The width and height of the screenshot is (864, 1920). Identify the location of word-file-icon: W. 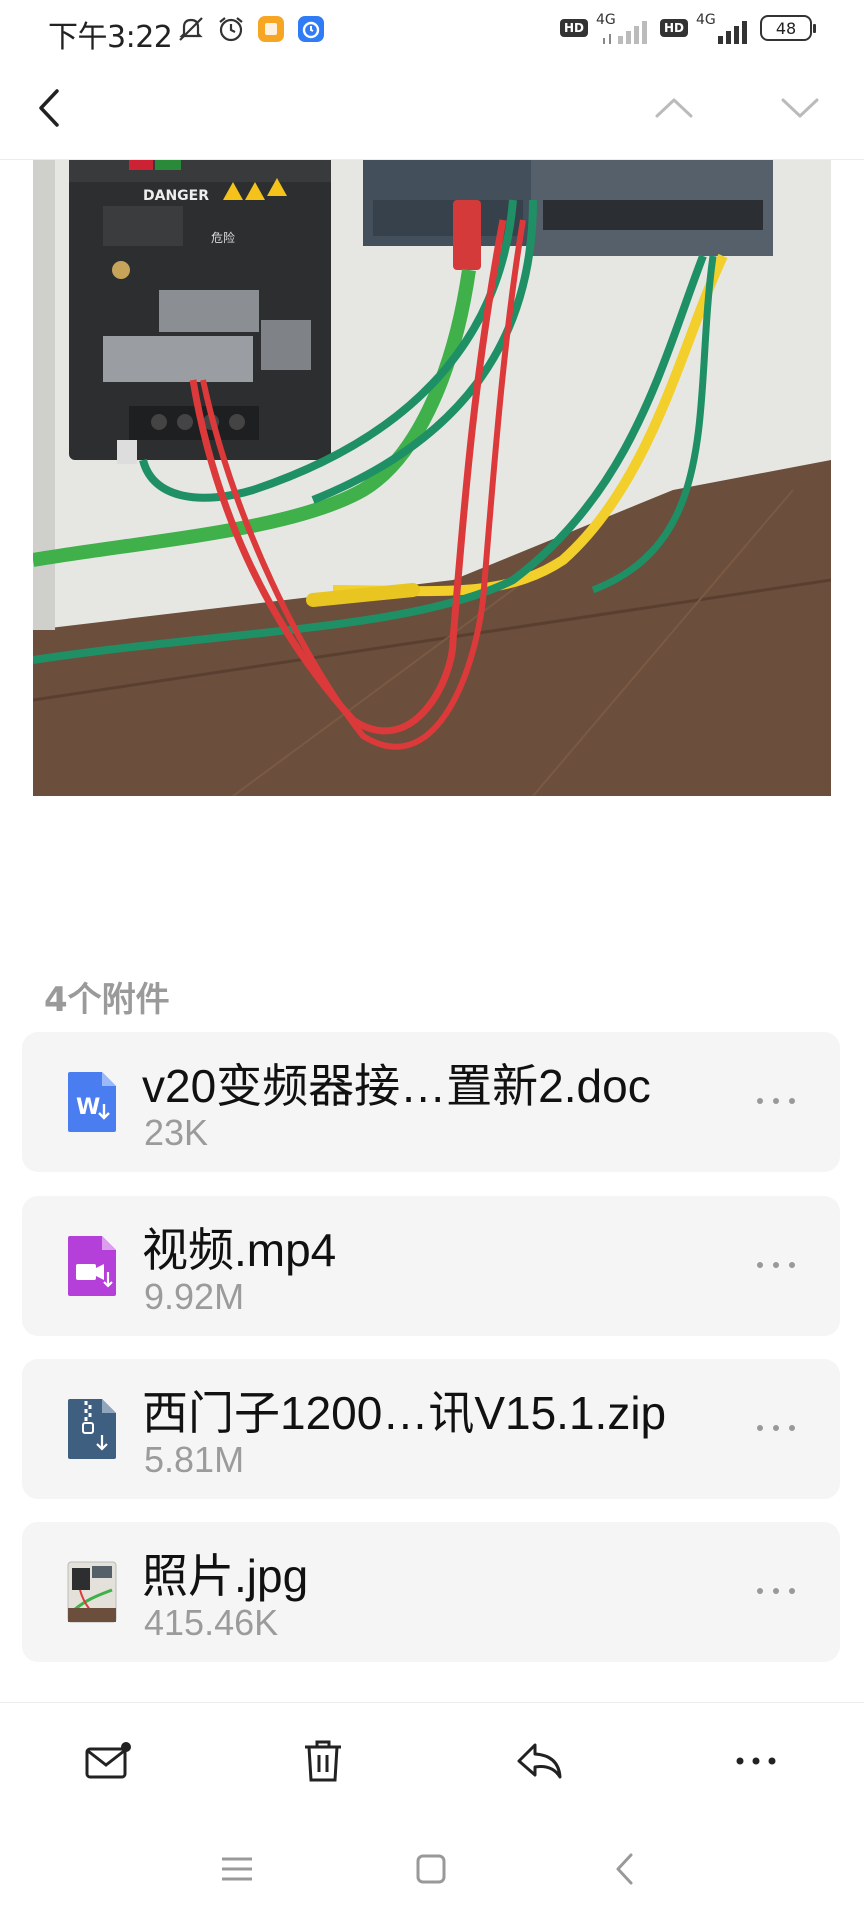
(92, 1102).